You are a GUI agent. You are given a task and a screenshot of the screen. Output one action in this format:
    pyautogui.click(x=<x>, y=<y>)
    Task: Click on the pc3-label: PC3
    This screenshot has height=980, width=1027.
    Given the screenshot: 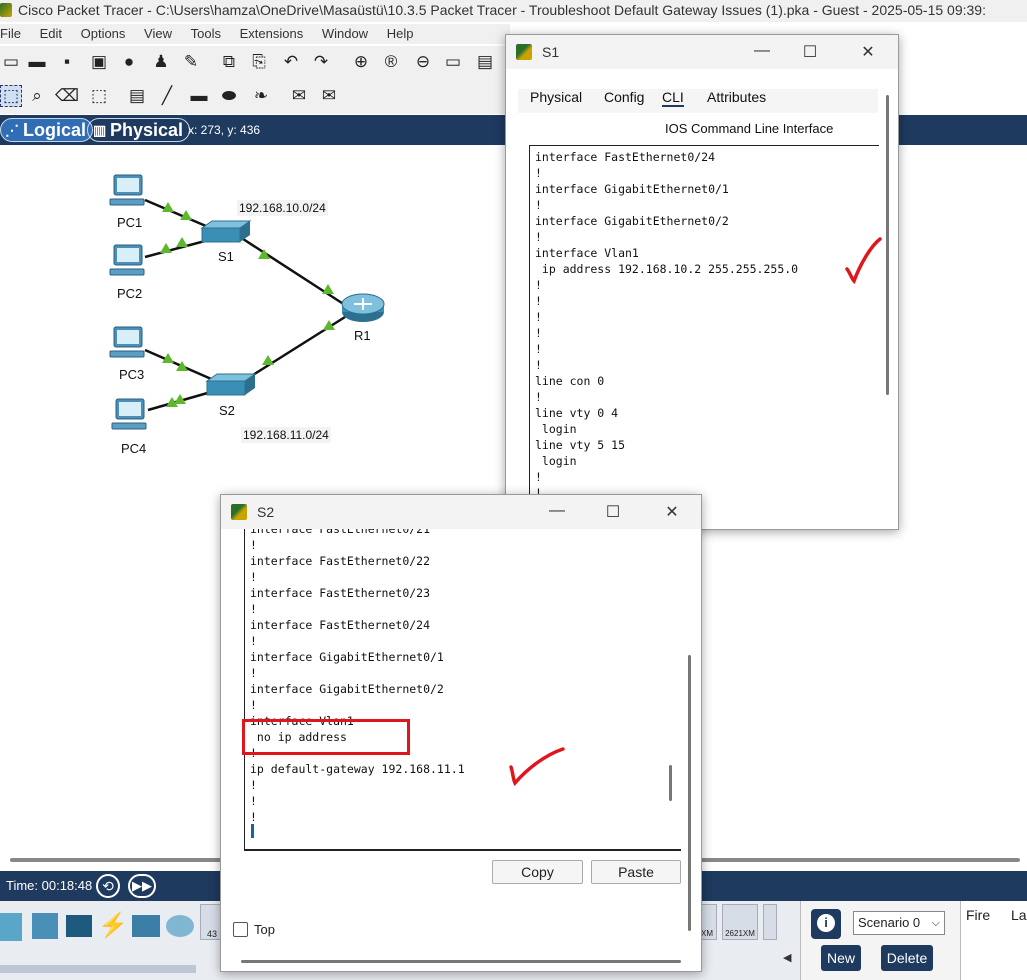 What is the action you would take?
    pyautogui.click(x=132, y=374)
    